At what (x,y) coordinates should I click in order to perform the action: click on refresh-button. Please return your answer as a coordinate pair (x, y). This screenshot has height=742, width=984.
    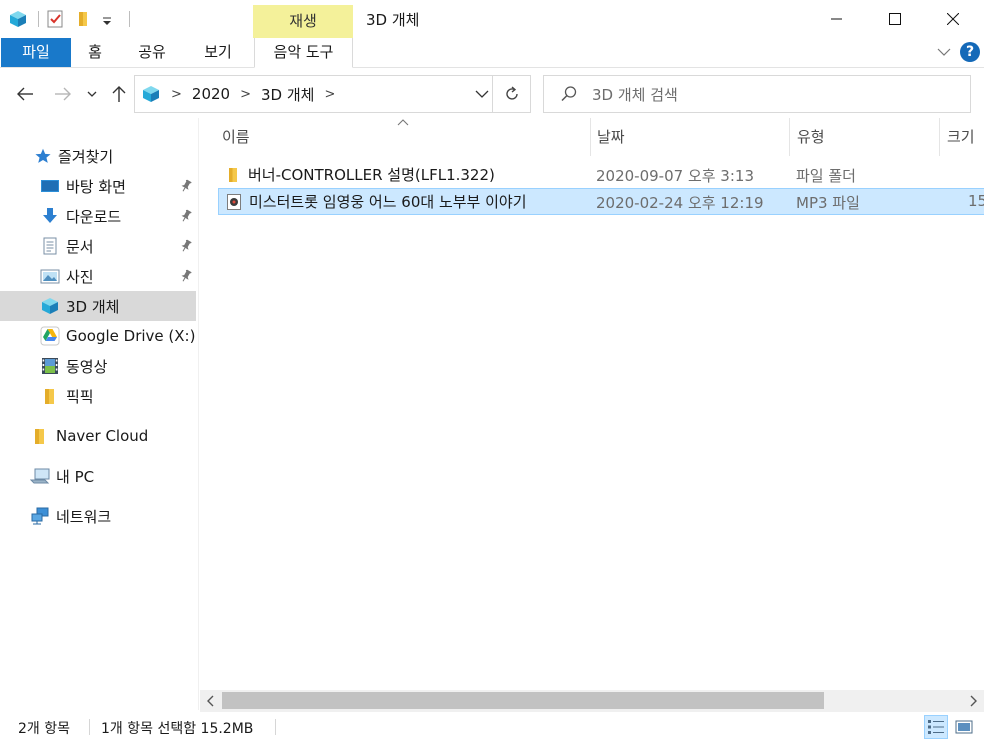
    Looking at the image, I should click on (511, 94).